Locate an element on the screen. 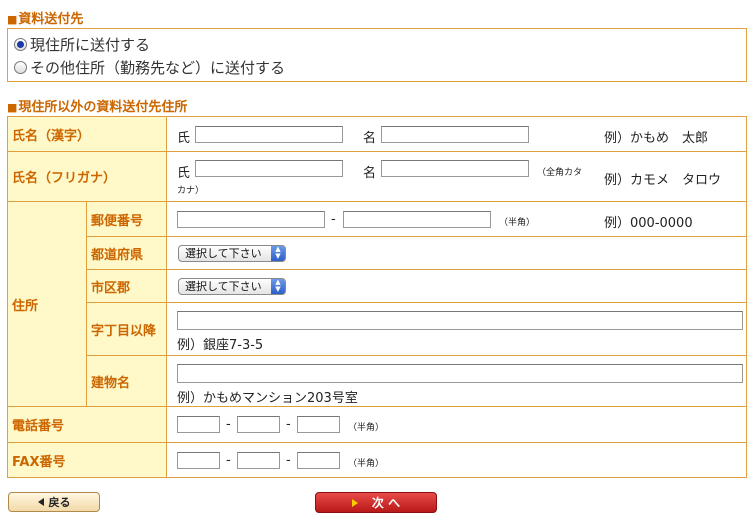 Image resolution: width=755 pixels, height=527 pixels. row-fax: FAX番号 - - （半角） is located at coordinates (377, 460).